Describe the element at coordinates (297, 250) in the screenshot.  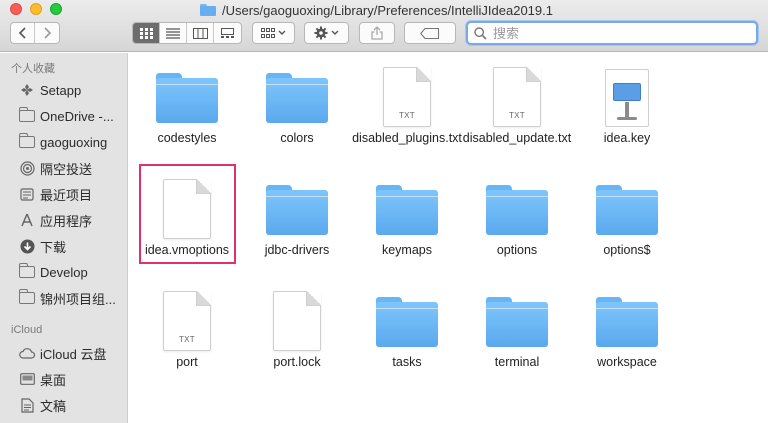
I see `file-name: jdbc-drivers` at that location.